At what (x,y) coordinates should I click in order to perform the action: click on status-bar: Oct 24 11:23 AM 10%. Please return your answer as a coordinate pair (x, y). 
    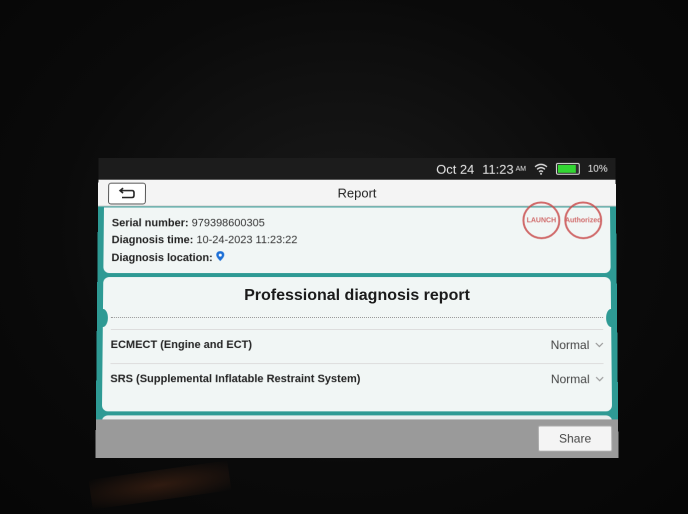
    Looking at the image, I should click on (357, 168).